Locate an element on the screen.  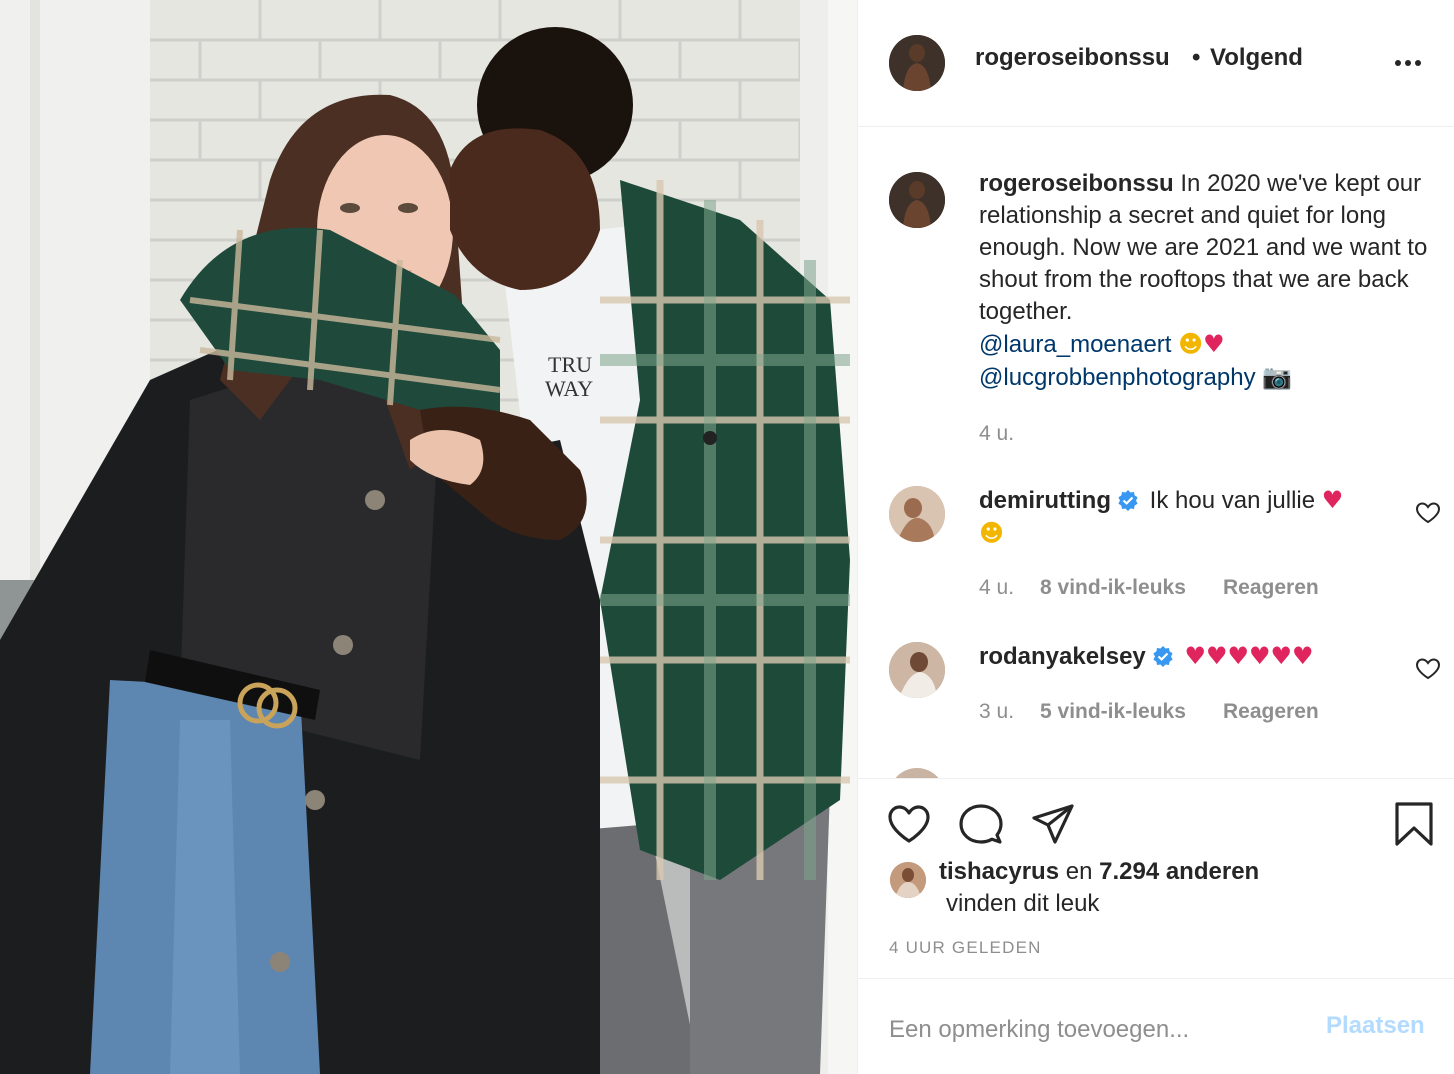
caption-username: rogeroseibonssu is located at coordinates (1076, 183).